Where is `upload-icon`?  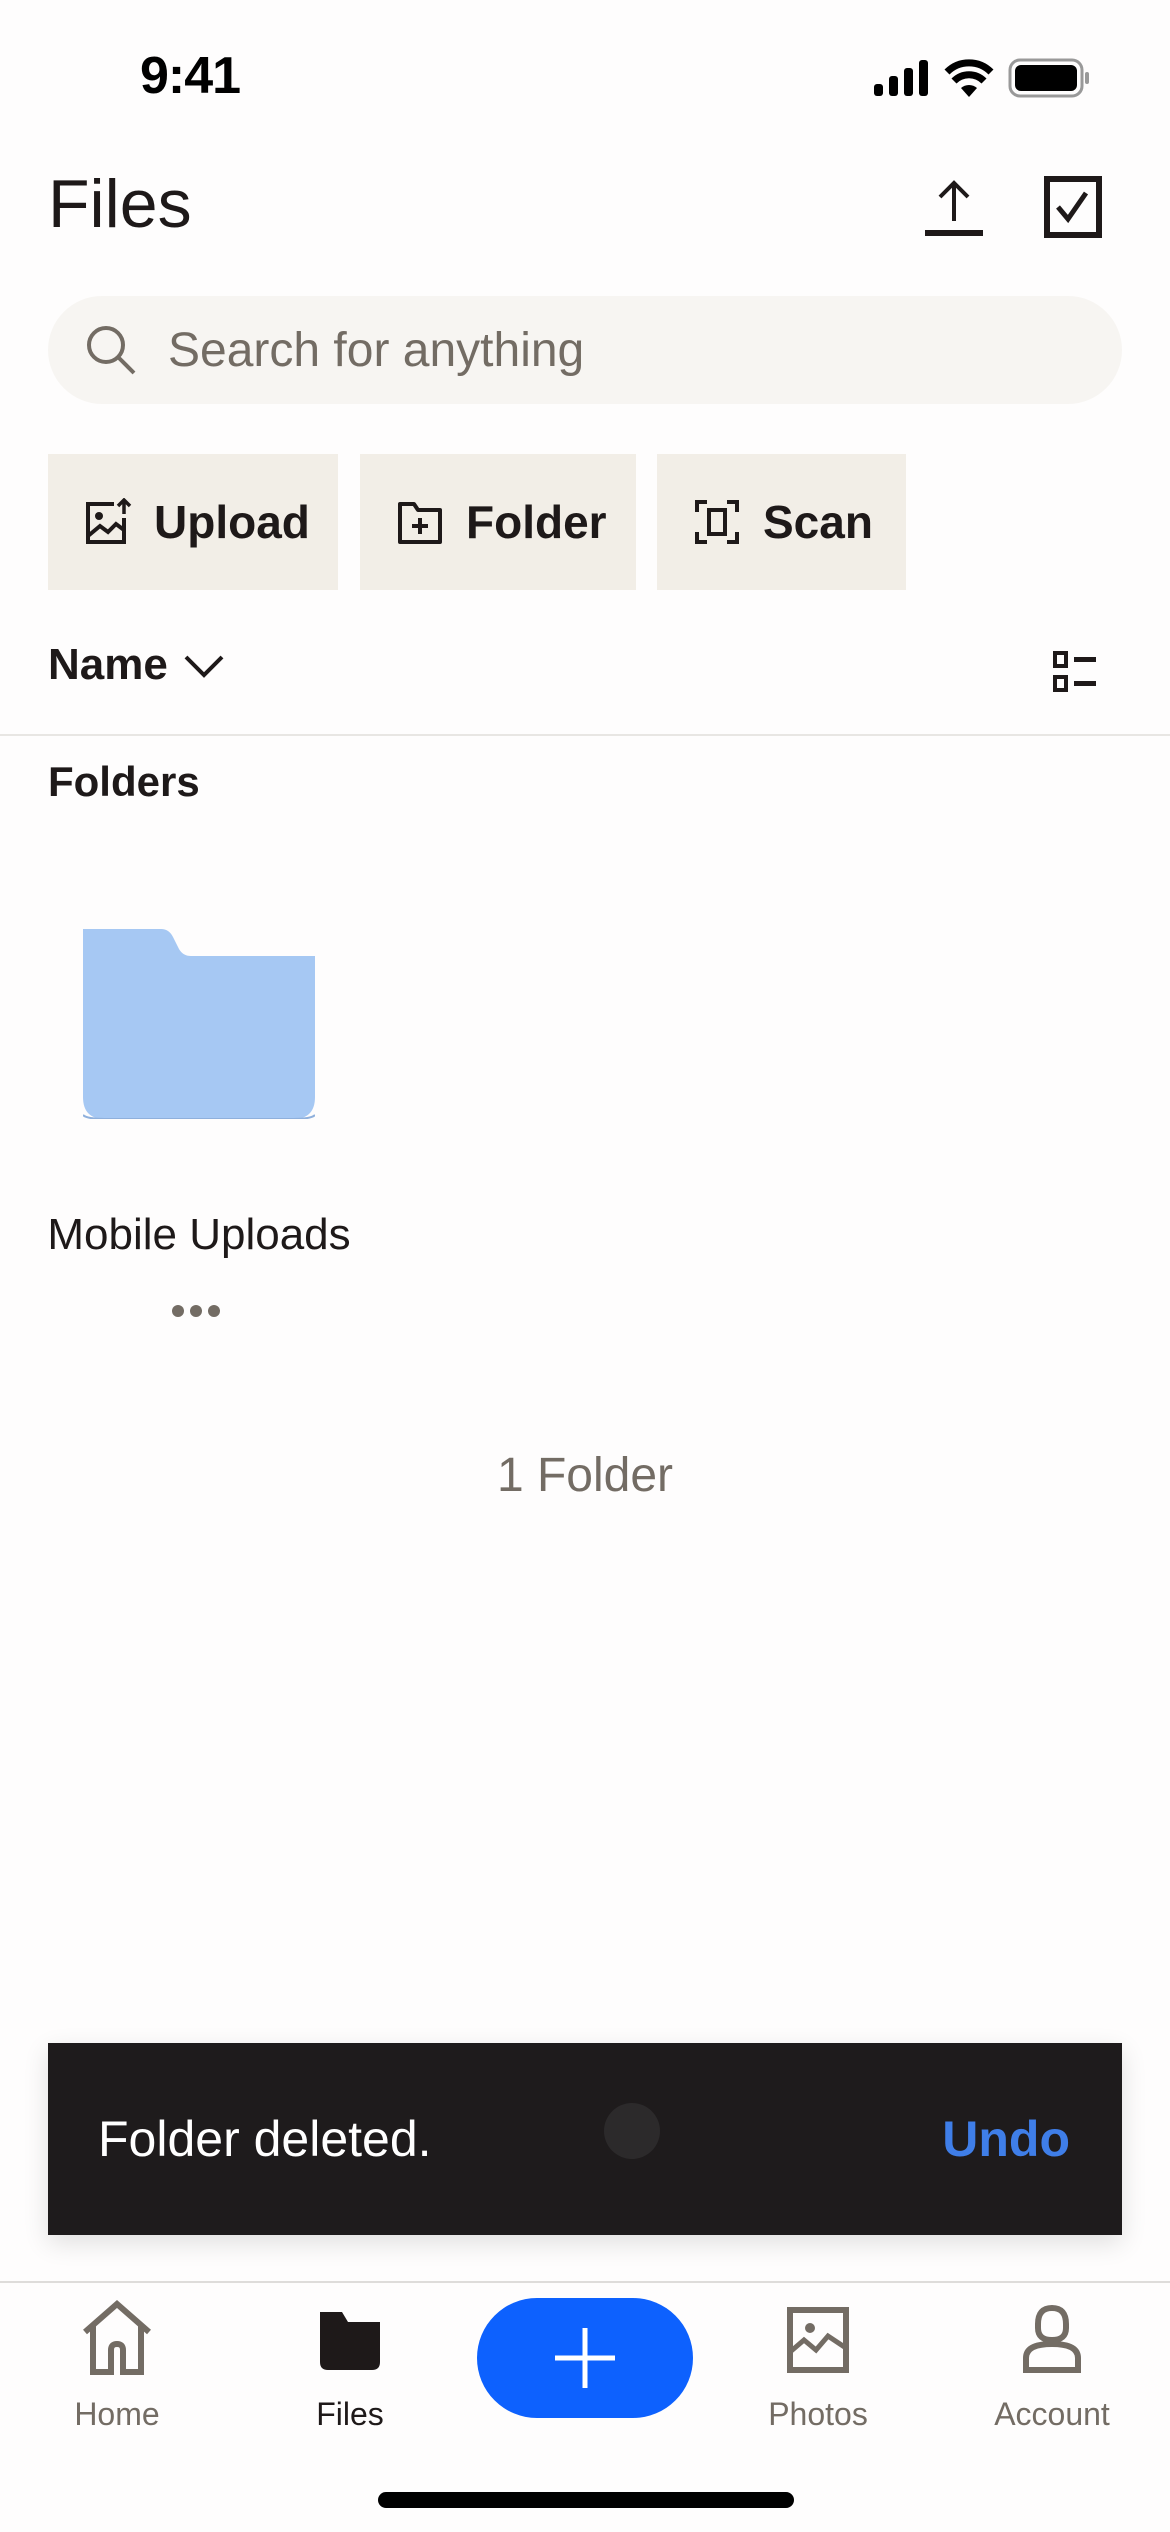
upload-icon is located at coordinates (954, 208).